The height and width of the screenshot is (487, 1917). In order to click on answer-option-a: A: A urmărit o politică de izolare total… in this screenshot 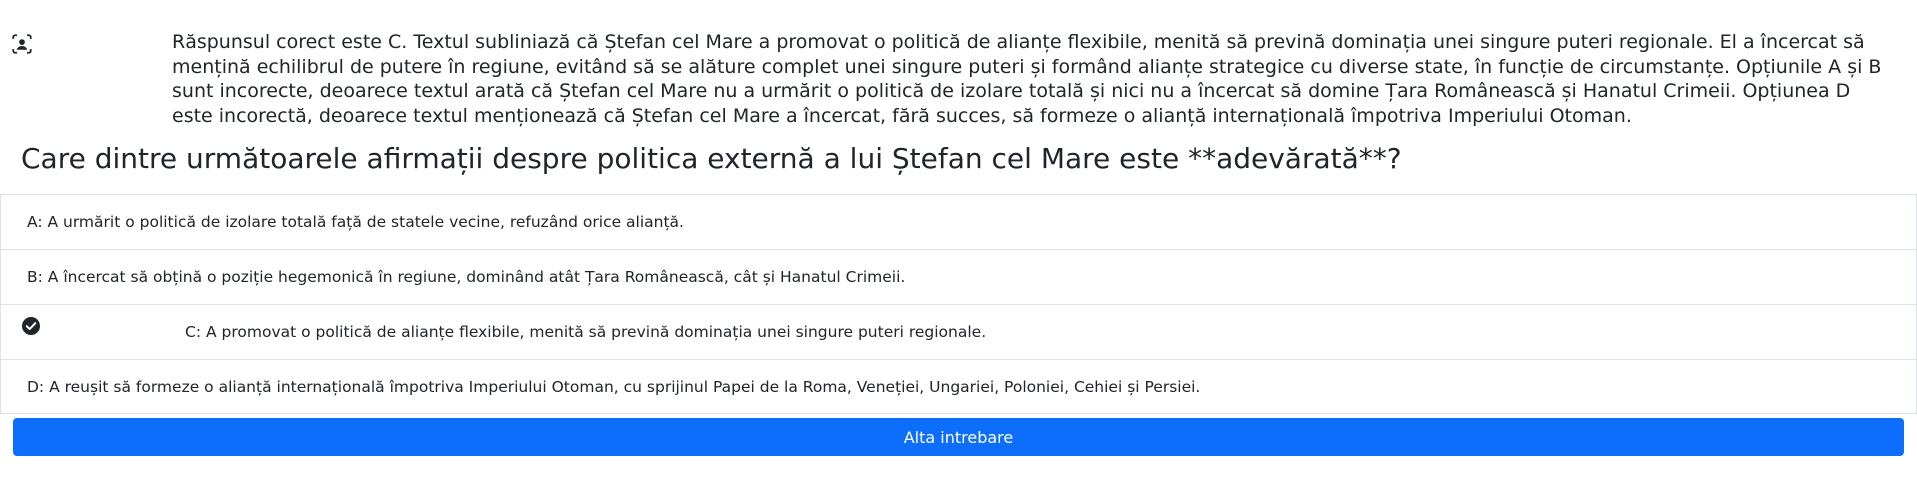, I will do `click(958, 221)`.